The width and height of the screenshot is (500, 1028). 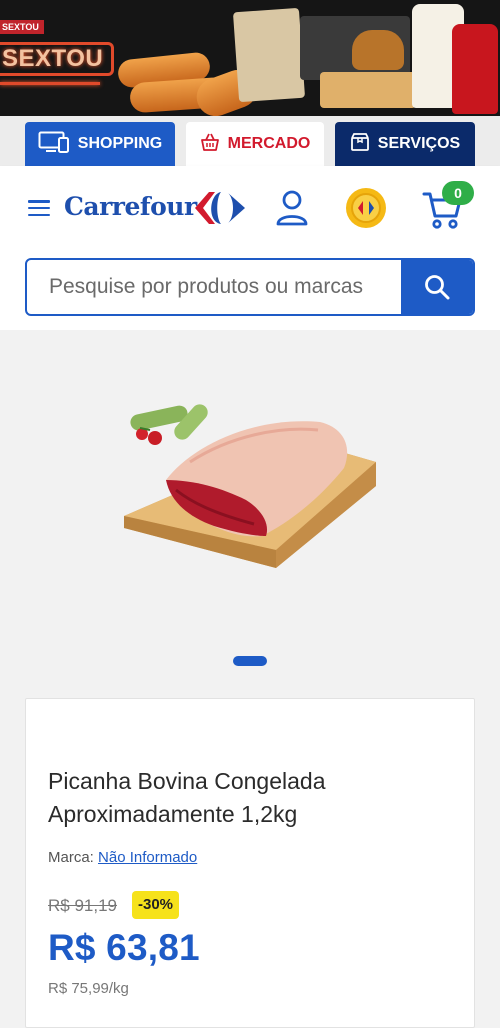 I want to click on tab-servicos: SERVIÇOS, so click(x=405, y=144).